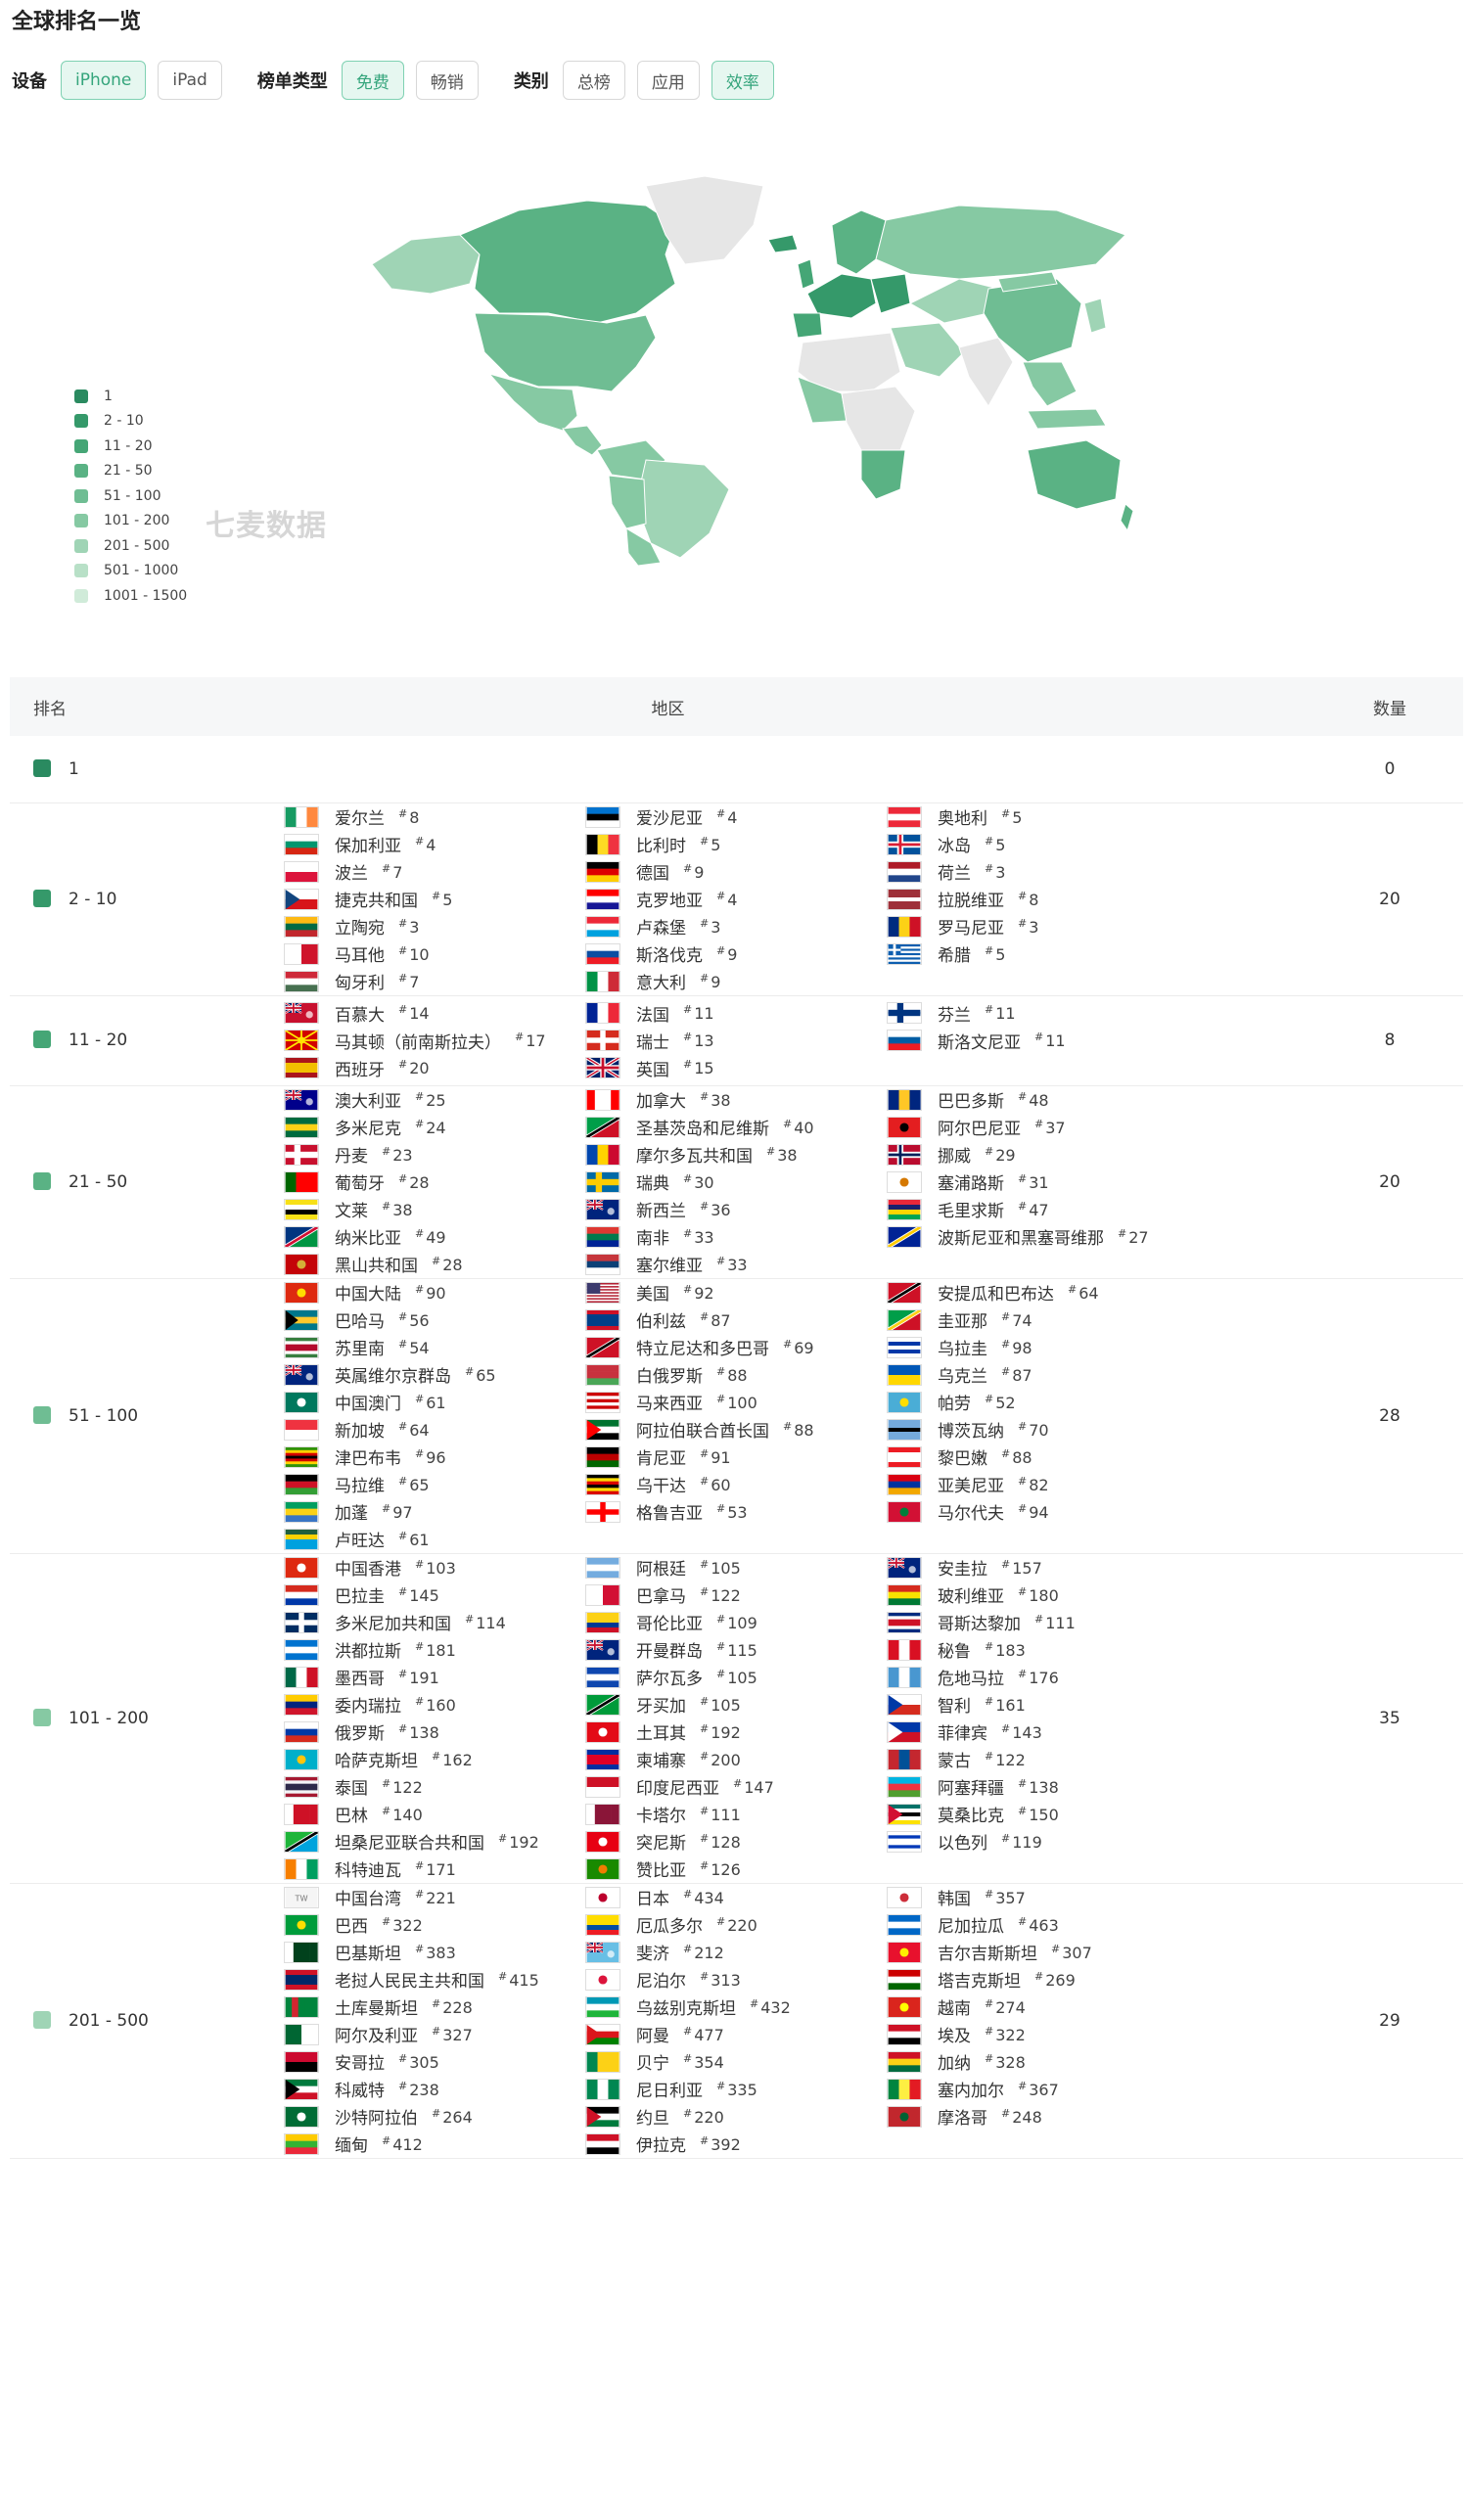 This screenshot has width=1468, height=2520. What do you see at coordinates (434, 1622) in the screenshot?
I see `country-item: 多米尼加共和国 114` at bounding box center [434, 1622].